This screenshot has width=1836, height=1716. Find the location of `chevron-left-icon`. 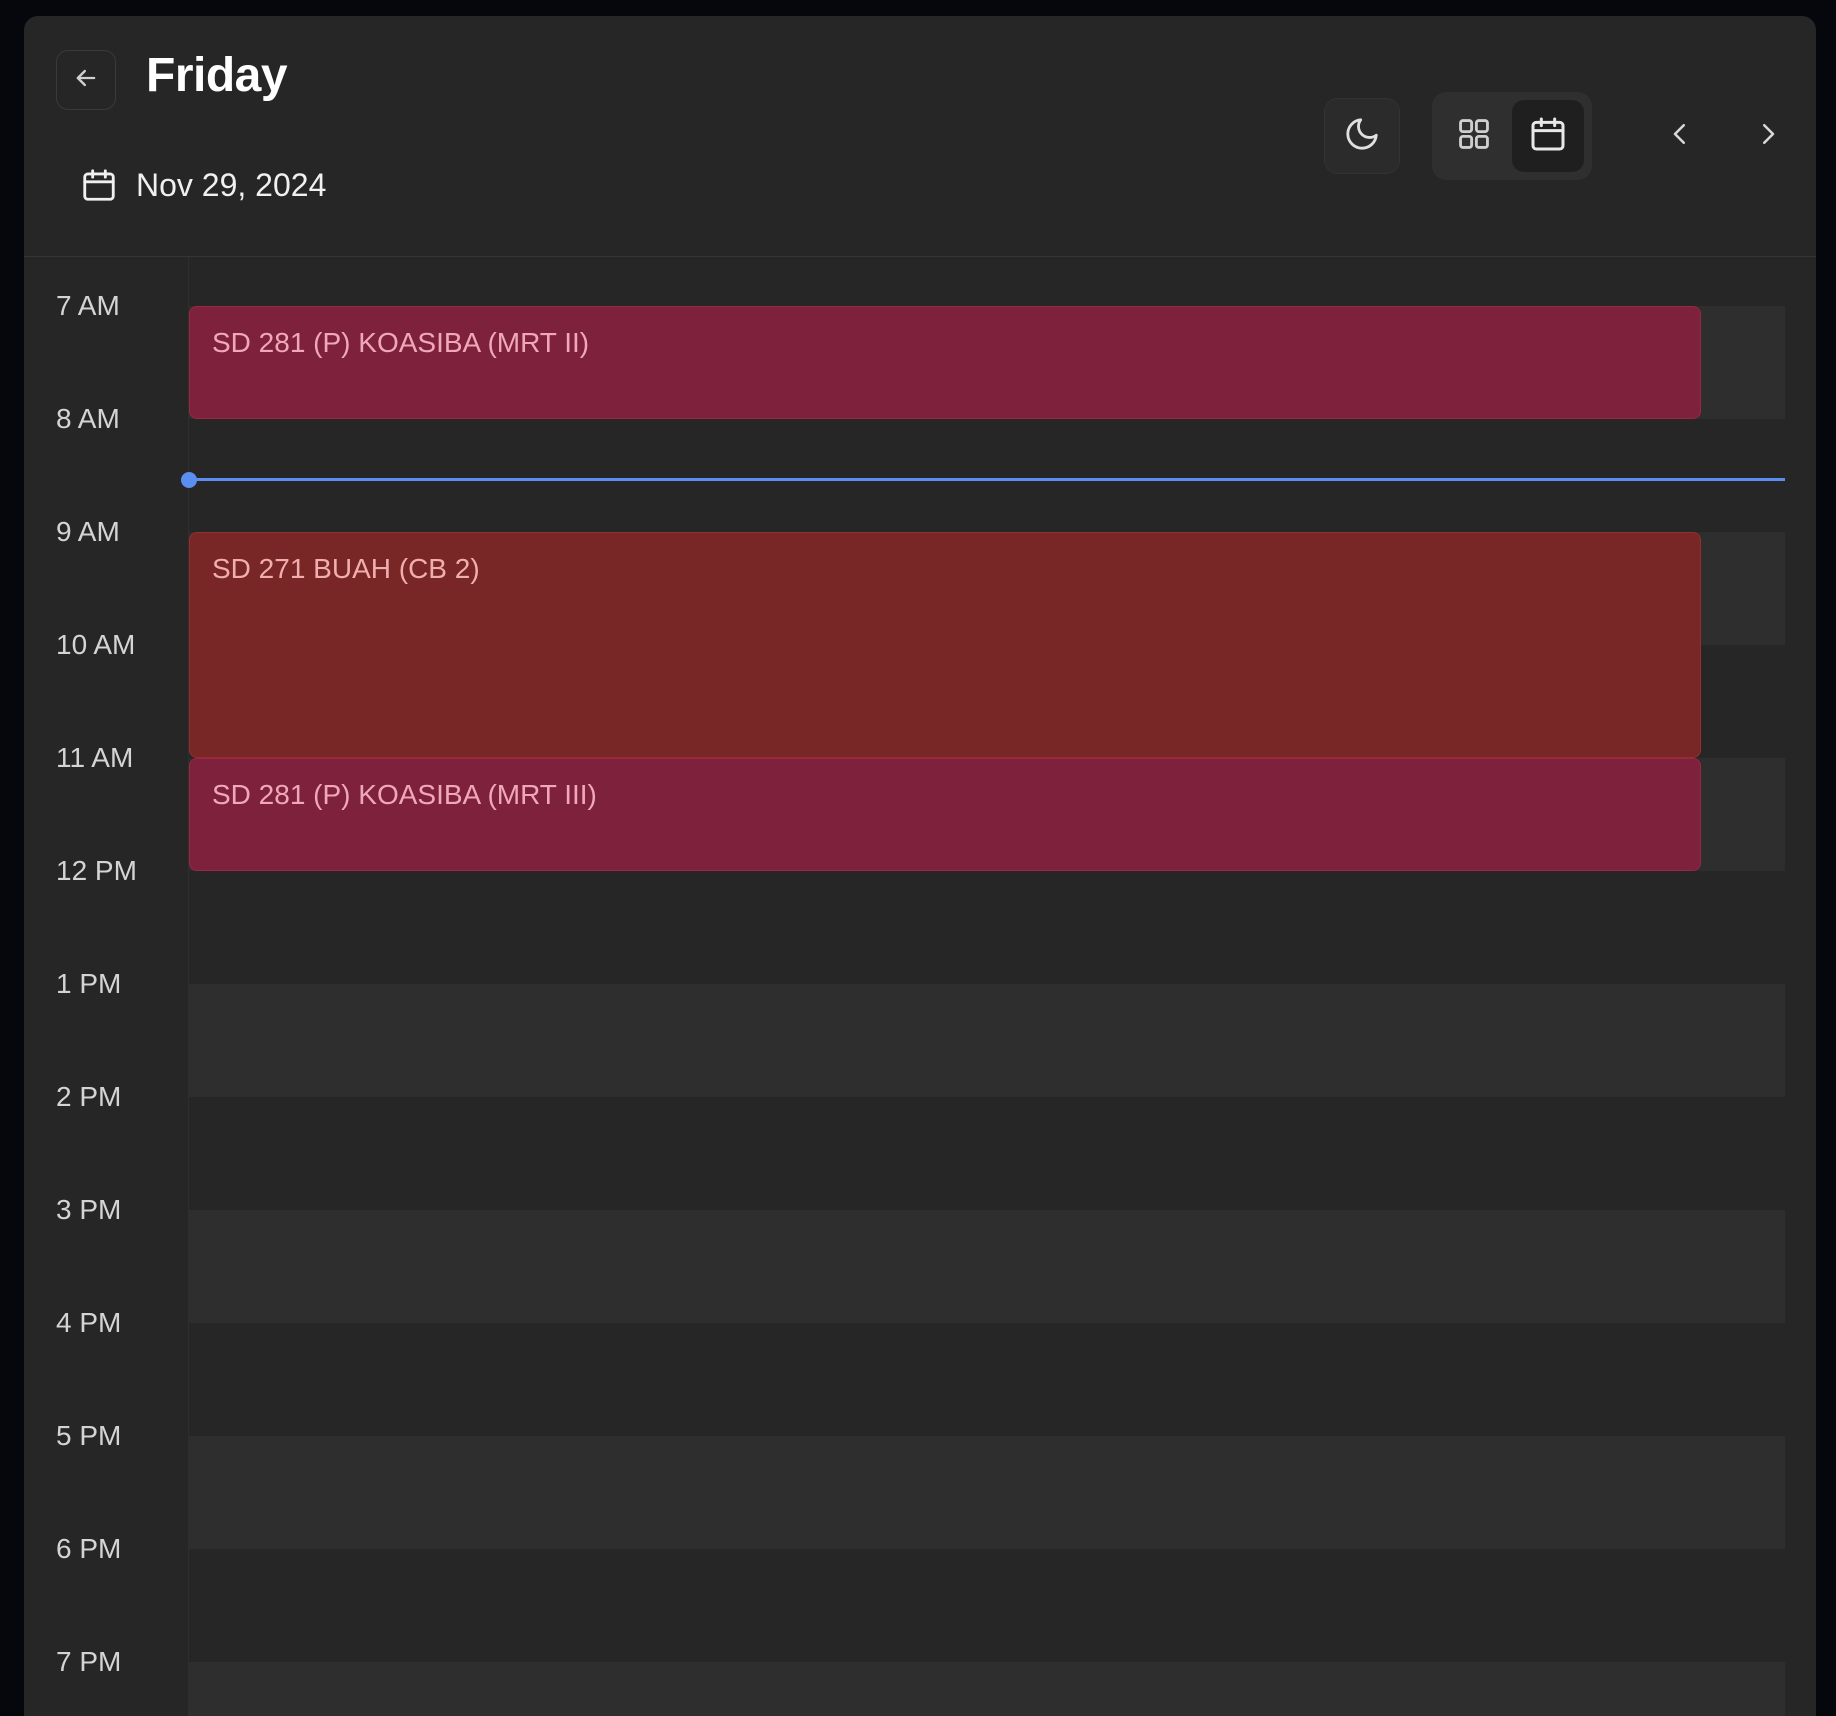

chevron-left-icon is located at coordinates (1680, 136).